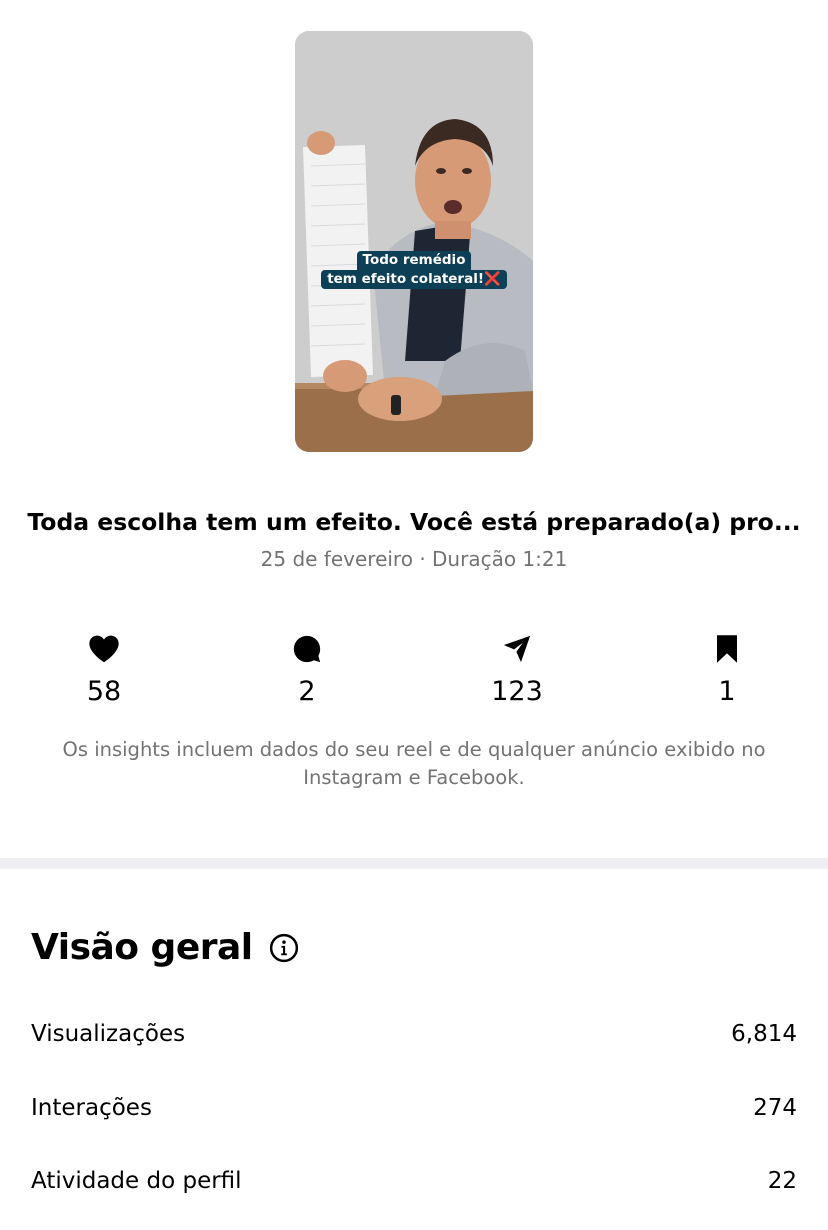  Describe the element at coordinates (104, 671) in the screenshot. I see `likes-stat: 58` at that location.